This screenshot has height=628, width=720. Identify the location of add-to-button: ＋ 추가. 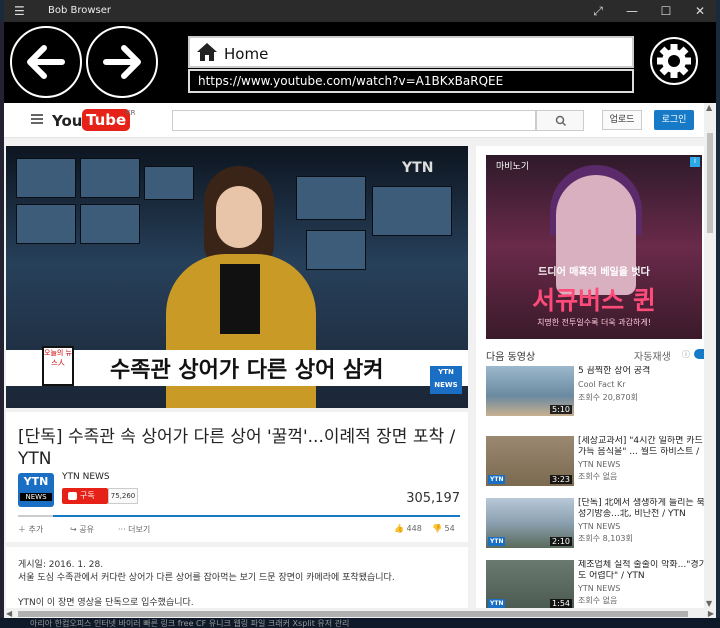
(30, 529).